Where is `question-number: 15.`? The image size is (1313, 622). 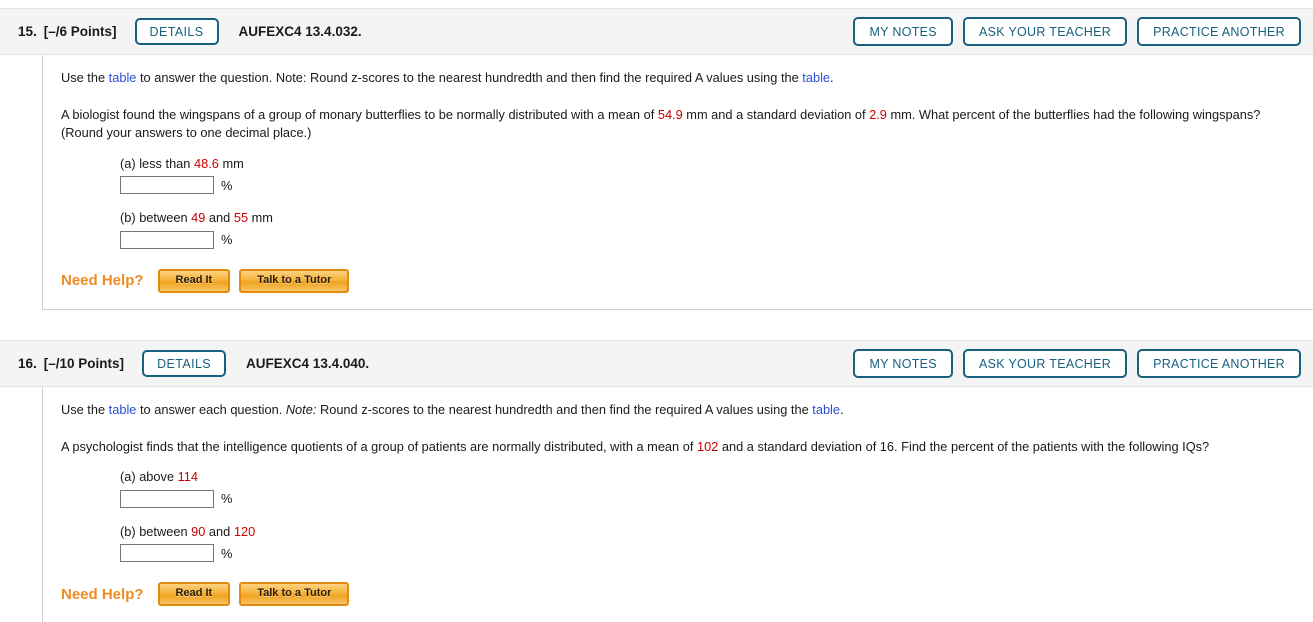
question-number: 15. is located at coordinates (27, 31).